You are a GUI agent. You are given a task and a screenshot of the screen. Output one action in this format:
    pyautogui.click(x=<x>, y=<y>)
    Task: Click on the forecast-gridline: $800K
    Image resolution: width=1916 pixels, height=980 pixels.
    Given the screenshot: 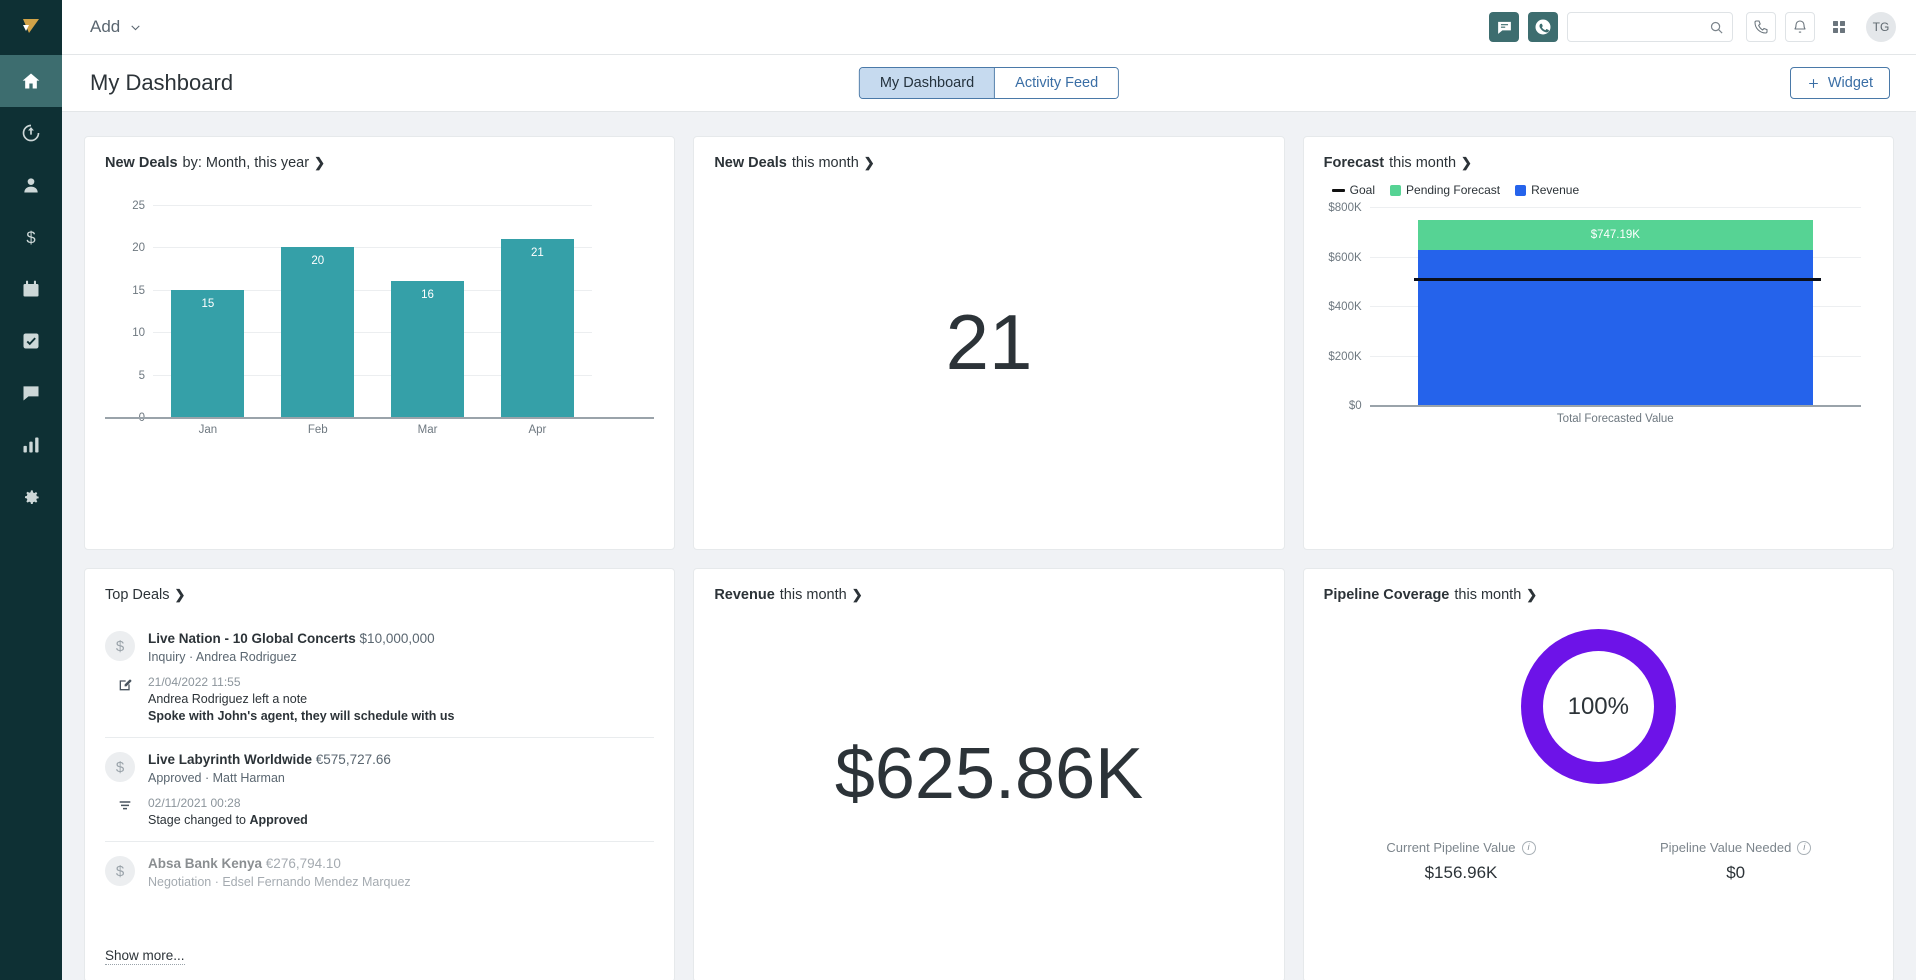 What is the action you would take?
    pyautogui.click(x=1594, y=208)
    